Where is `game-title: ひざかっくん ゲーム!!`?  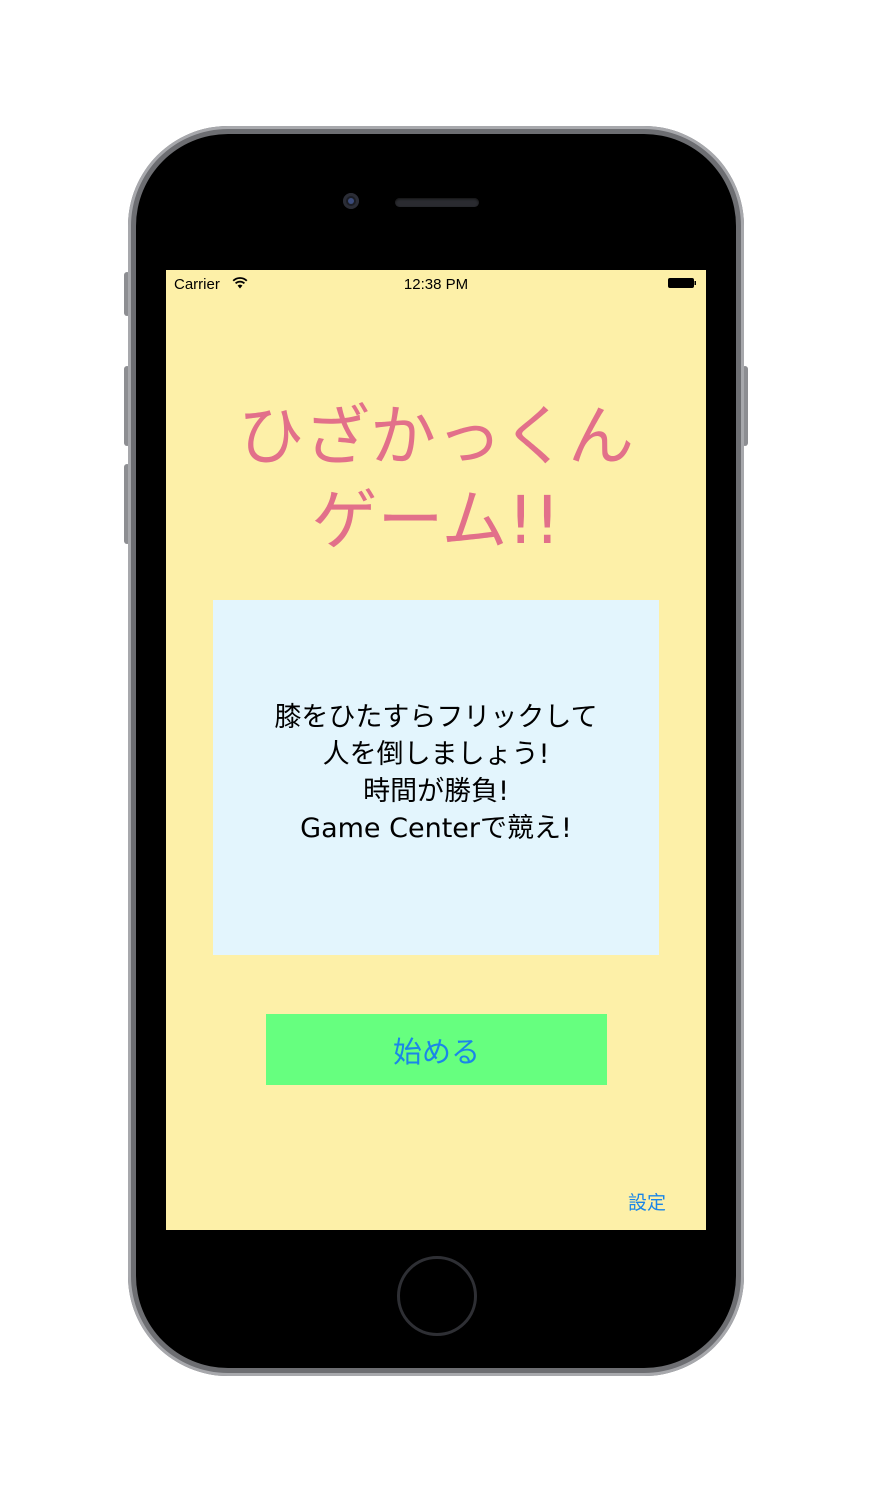
game-title: ひざかっくん ゲーム!! is located at coordinates (436, 479).